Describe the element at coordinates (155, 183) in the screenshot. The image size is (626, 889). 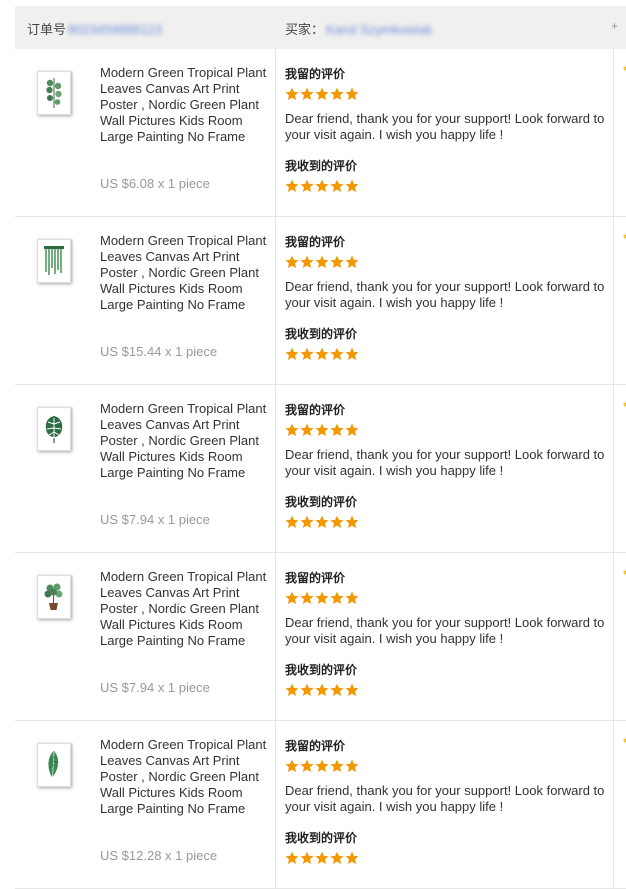
I see `product-price: US $6.08 x 1 piece` at that location.